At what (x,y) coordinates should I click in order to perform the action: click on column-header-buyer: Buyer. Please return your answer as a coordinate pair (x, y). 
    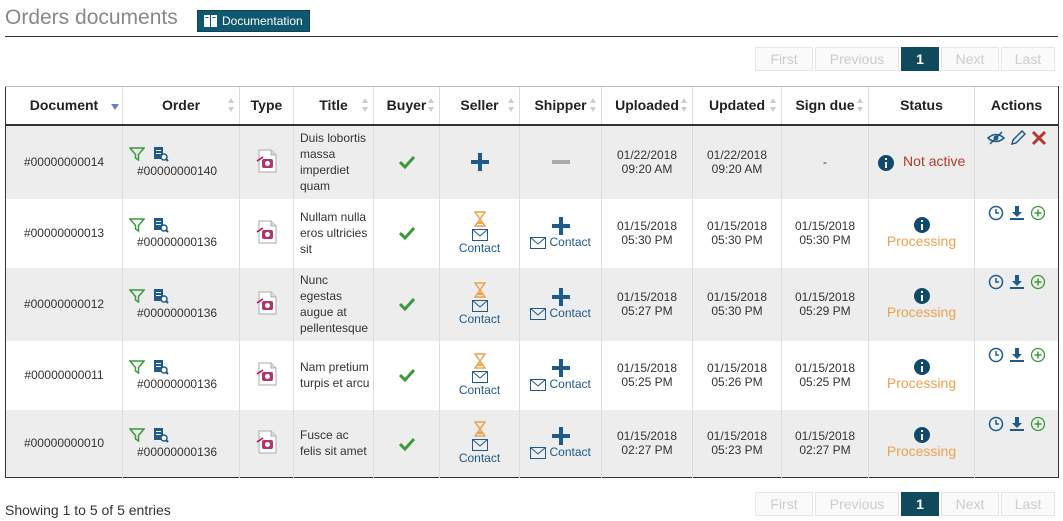
    Looking at the image, I should click on (406, 105).